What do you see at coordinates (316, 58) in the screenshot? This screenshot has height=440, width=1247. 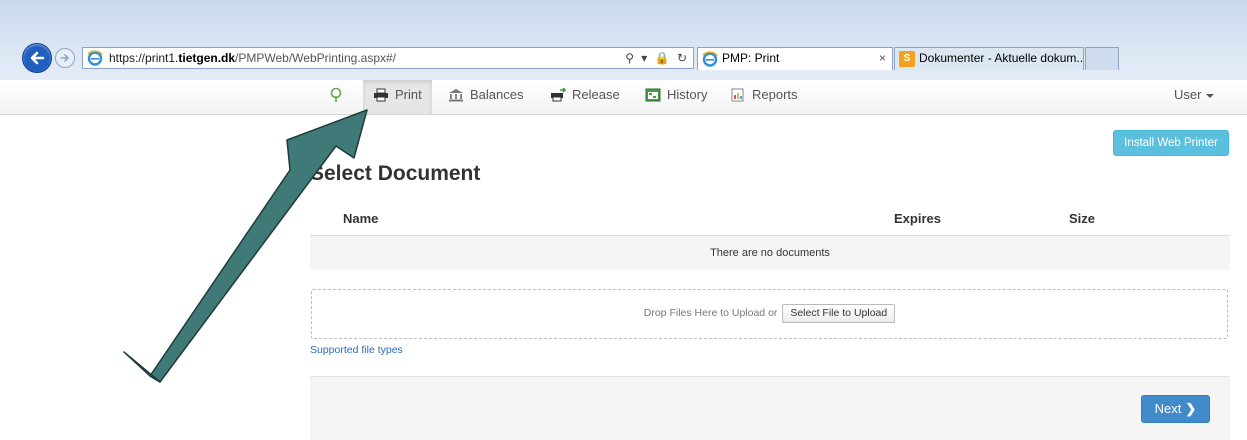 I see `url-path: /PMPWeb/WebPrinting.aspx#/` at bounding box center [316, 58].